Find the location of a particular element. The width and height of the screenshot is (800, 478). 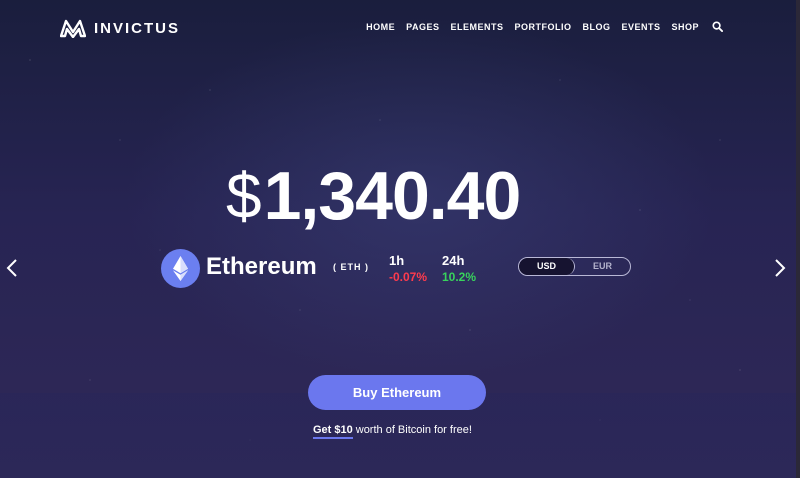

chevron-right-icon is located at coordinates (780, 268).